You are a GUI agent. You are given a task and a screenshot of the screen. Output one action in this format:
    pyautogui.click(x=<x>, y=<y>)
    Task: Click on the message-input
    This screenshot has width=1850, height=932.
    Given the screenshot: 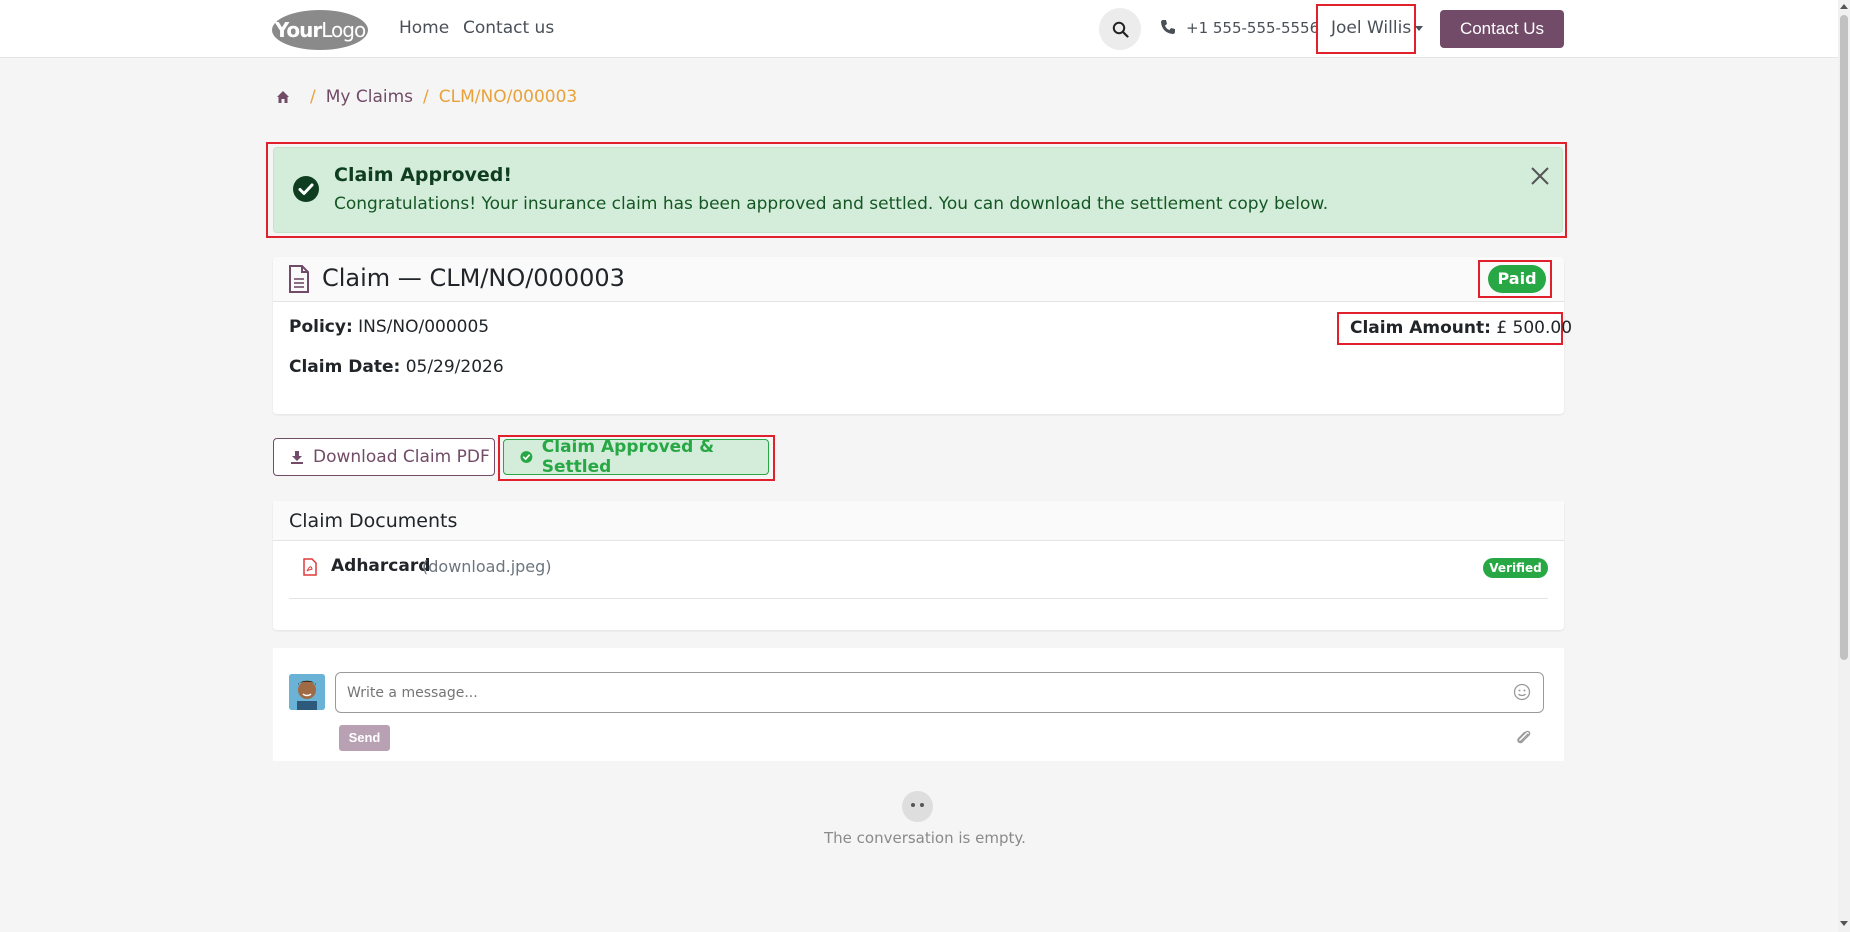 What is the action you would take?
    pyautogui.click(x=939, y=692)
    